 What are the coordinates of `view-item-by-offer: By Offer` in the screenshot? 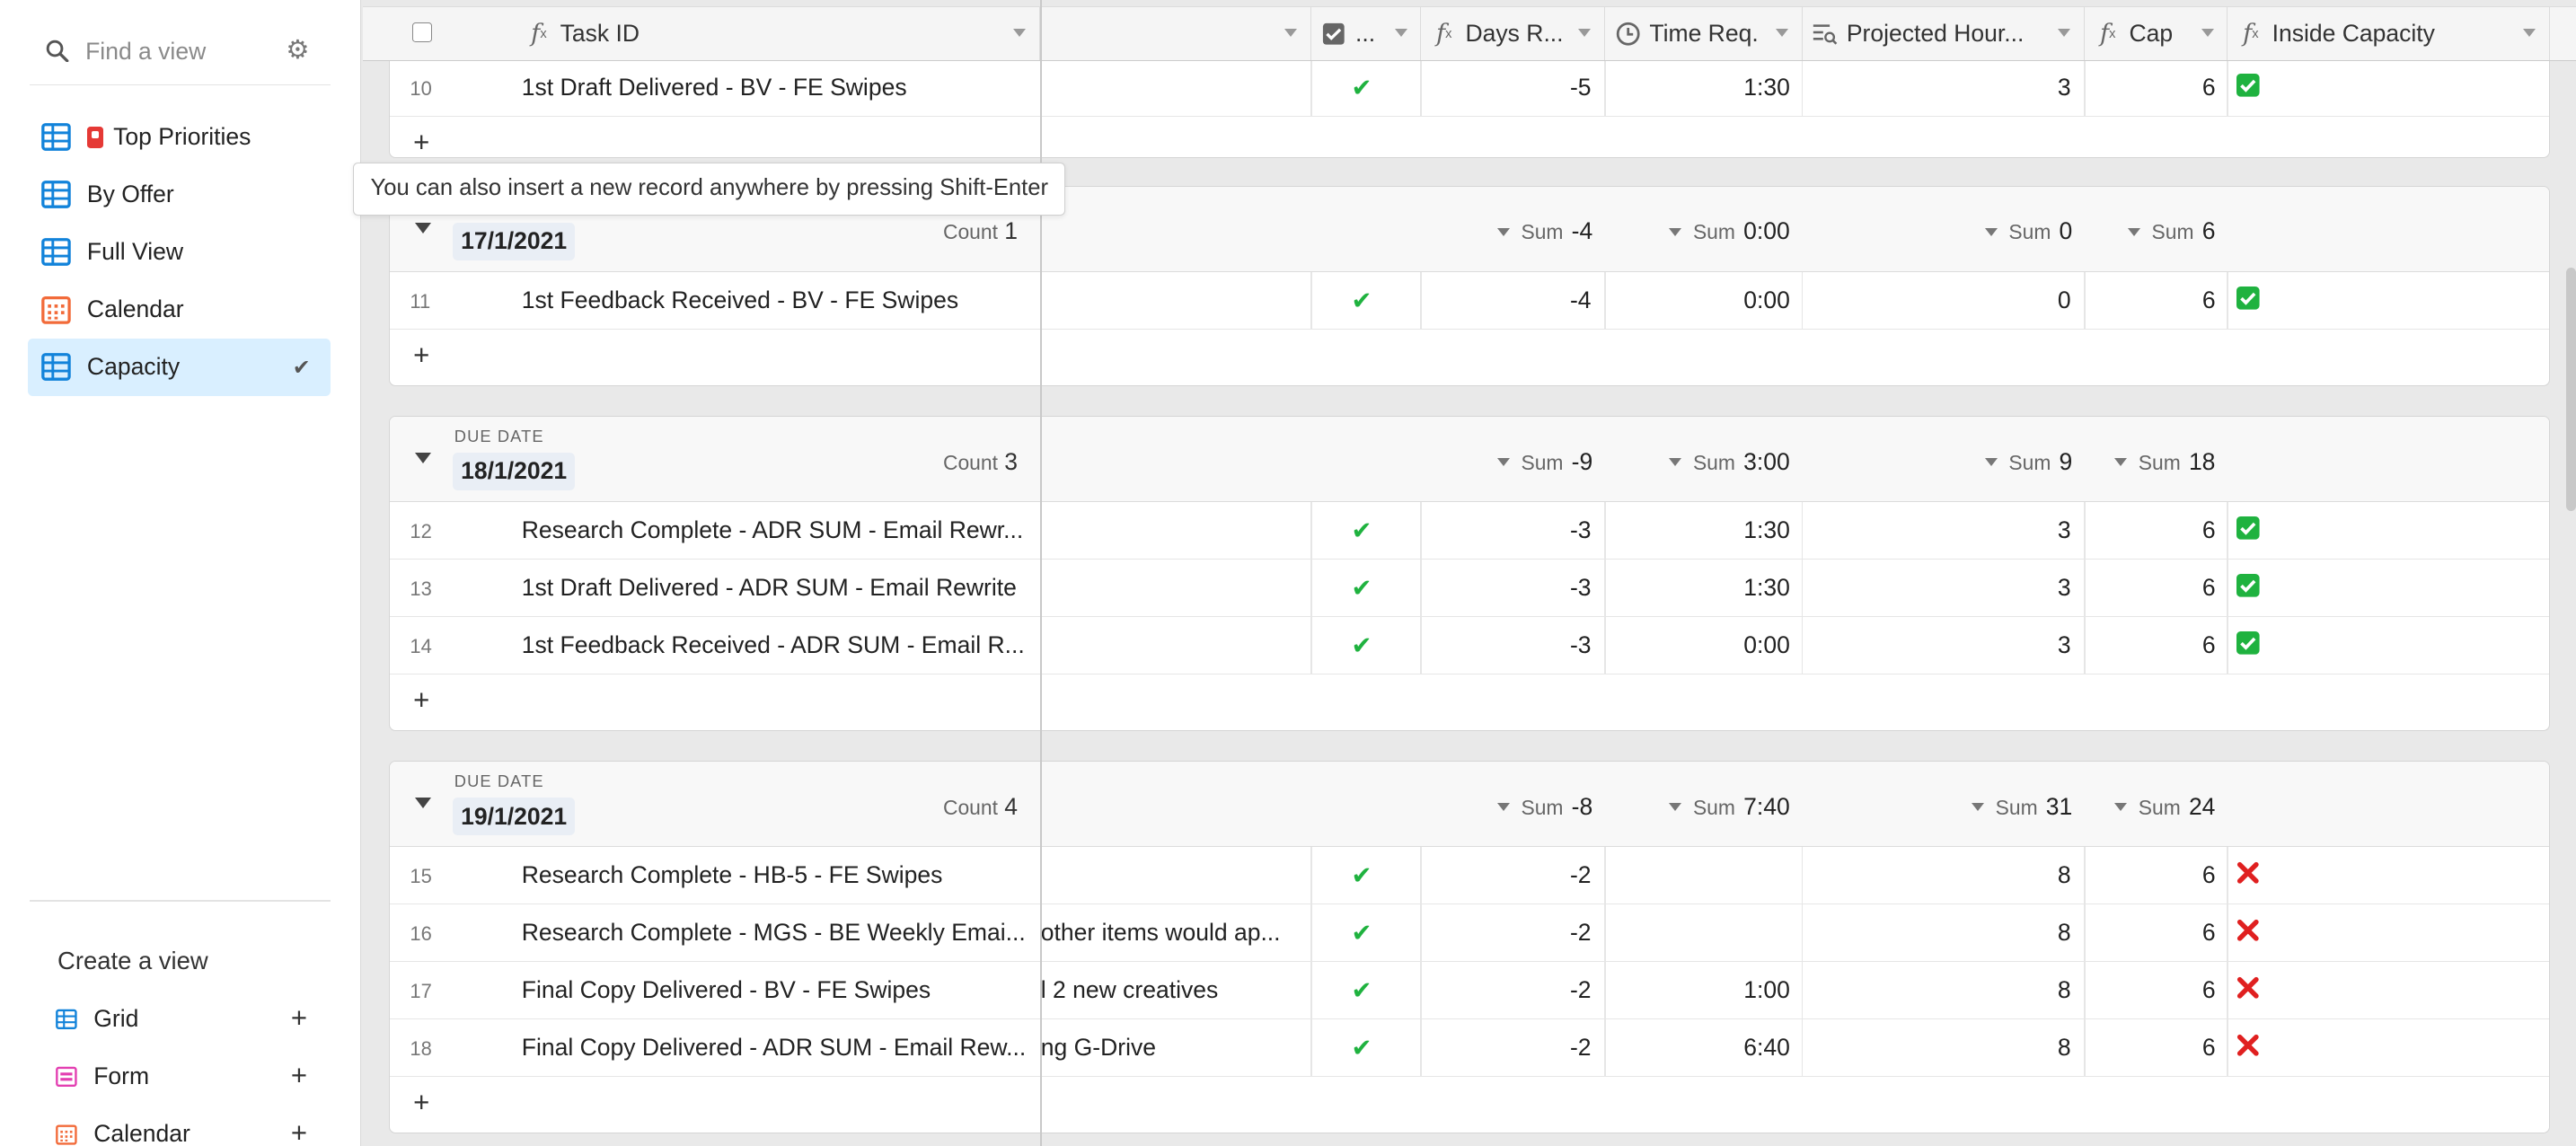 It's located at (179, 195).